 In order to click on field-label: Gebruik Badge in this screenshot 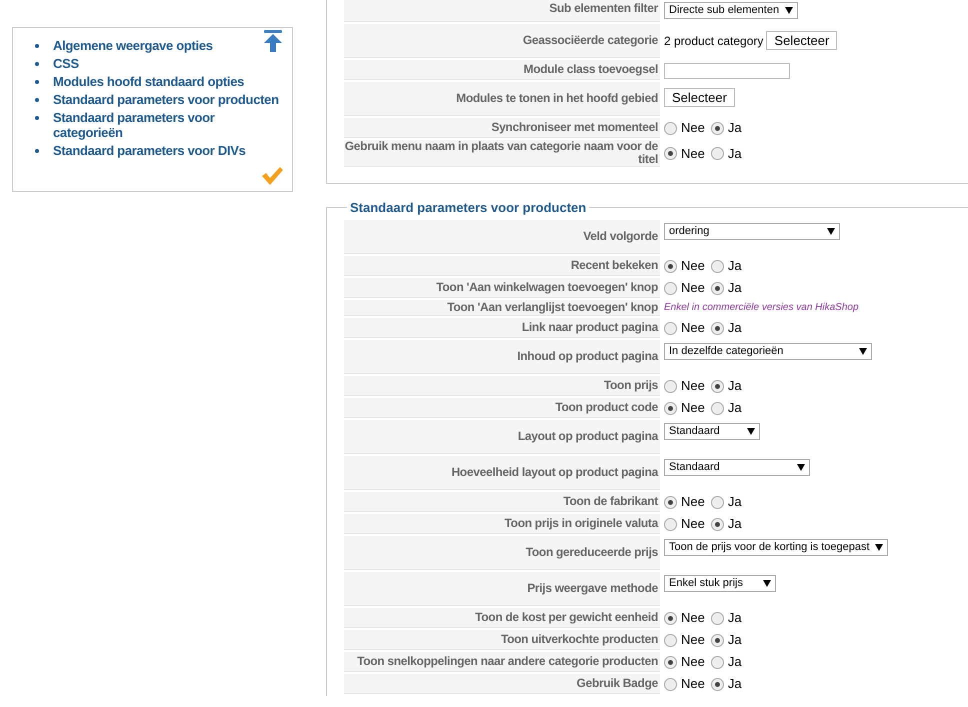, I will do `click(617, 683)`.